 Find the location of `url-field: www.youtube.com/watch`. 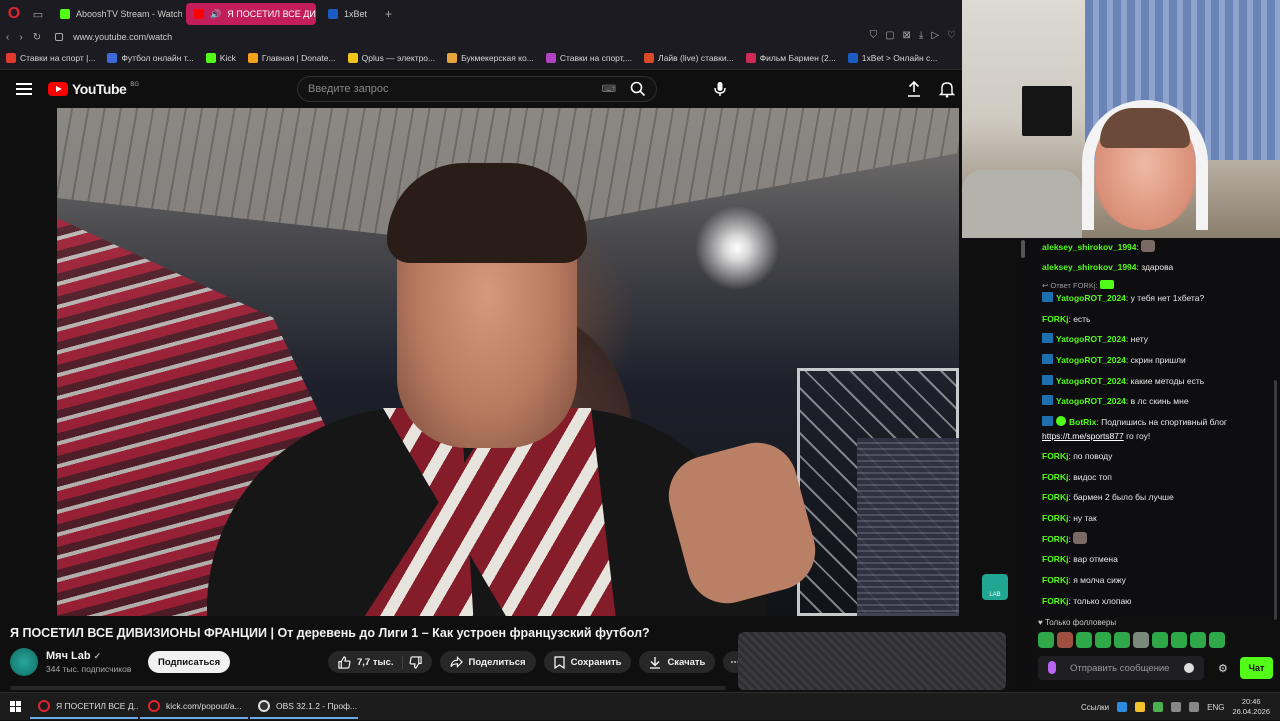

url-field: www.youtube.com/watch is located at coordinates (122, 37).